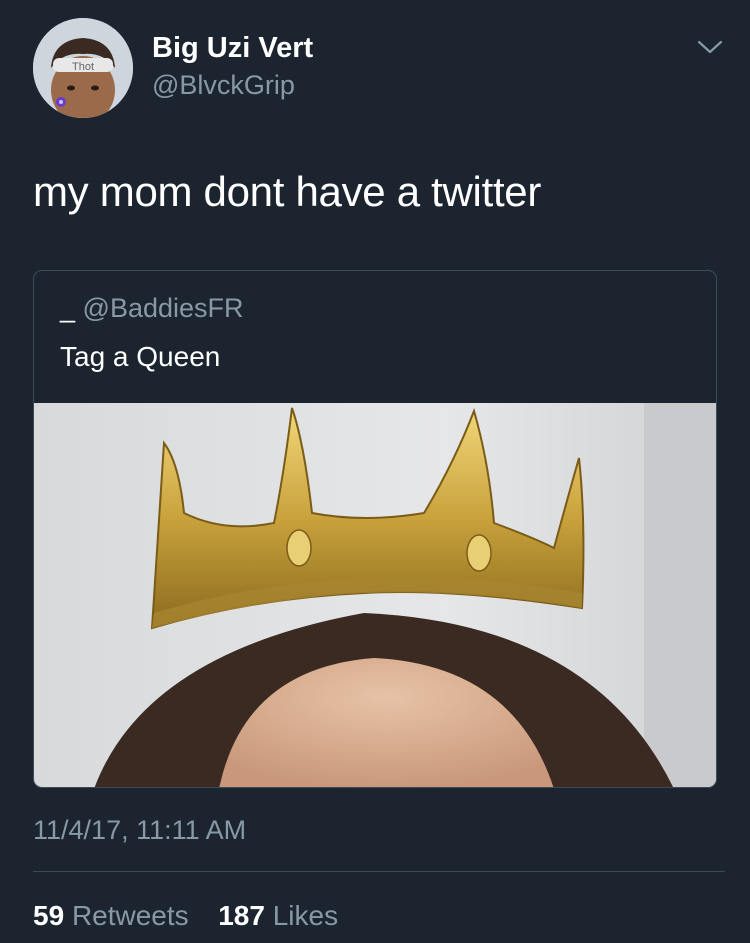  Describe the element at coordinates (241, 915) in the screenshot. I see `likes-count: 187` at that location.